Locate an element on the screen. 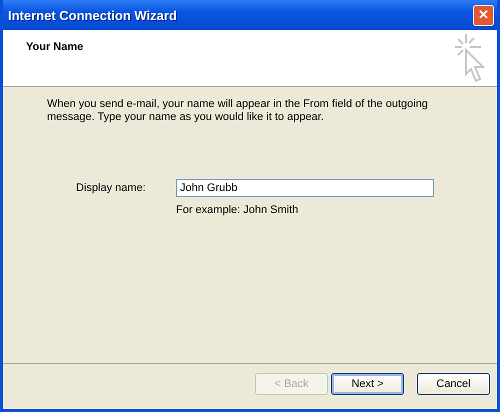 This screenshot has width=500, height=412. window-title: Internet Connection Wizard is located at coordinates (92, 15).